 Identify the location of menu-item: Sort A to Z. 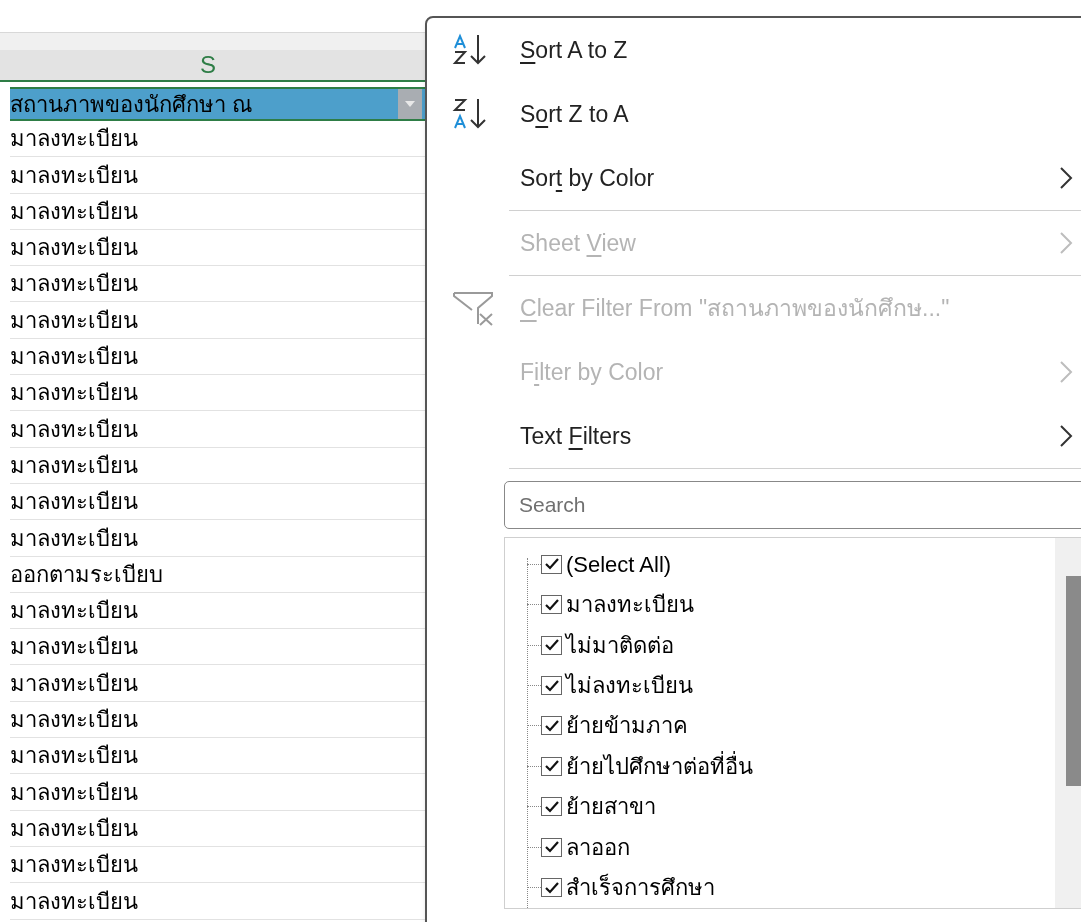
(753, 50).